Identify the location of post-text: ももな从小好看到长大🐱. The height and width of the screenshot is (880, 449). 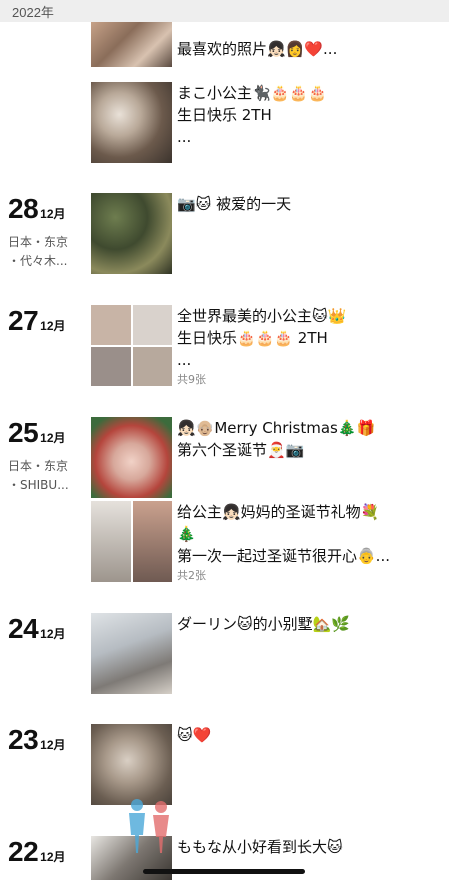
(260, 847).